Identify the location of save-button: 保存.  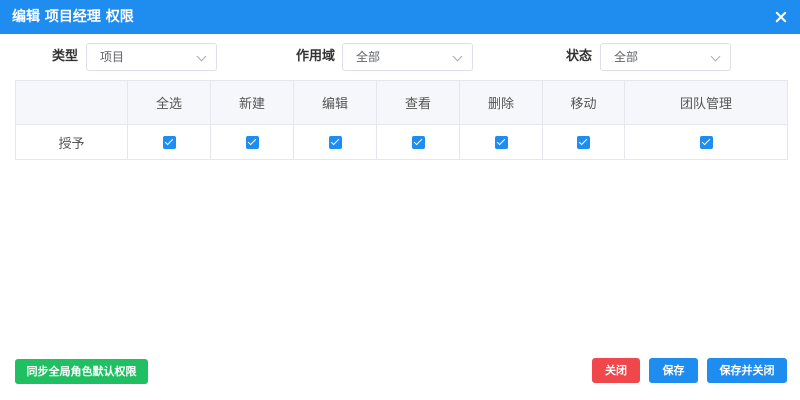
(673, 370).